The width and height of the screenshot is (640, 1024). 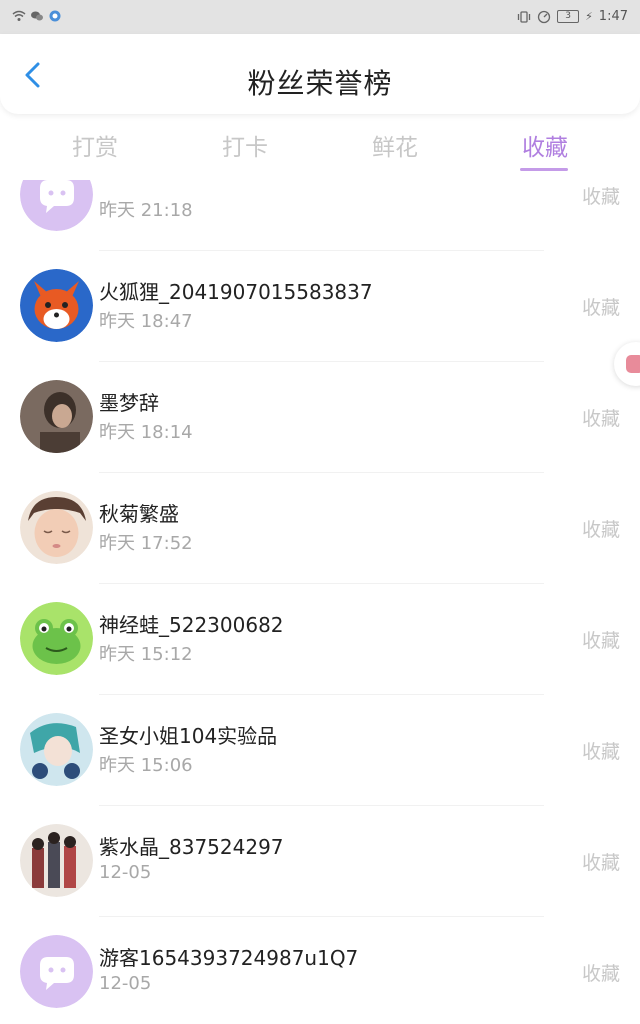 What do you see at coordinates (56, 860) in the screenshot?
I see `group-illustration-avatar` at bounding box center [56, 860].